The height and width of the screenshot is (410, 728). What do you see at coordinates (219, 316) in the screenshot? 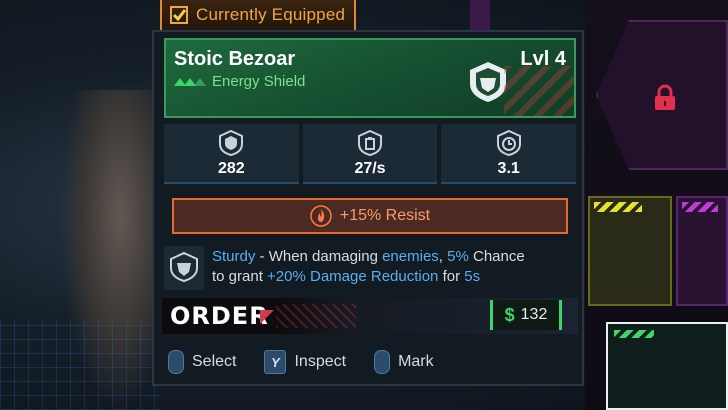
I see `manufacturer-logo: ORDER` at bounding box center [219, 316].